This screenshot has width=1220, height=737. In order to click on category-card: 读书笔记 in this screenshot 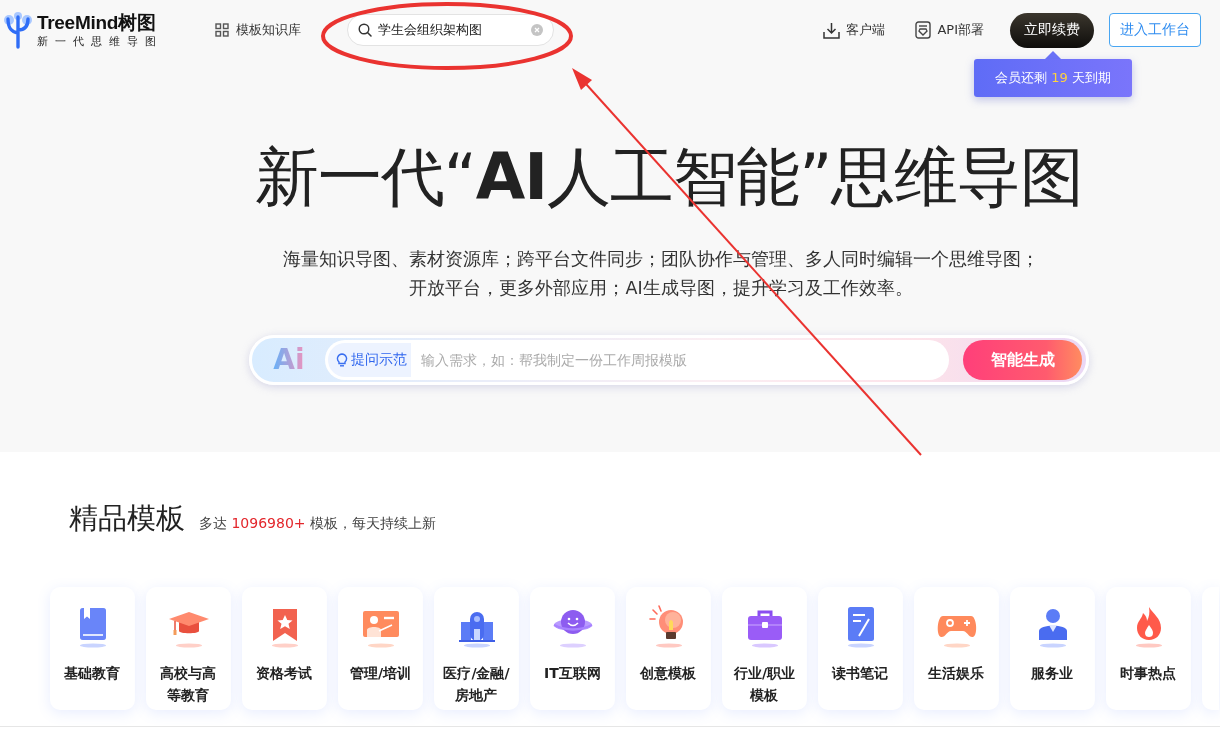, I will do `click(860, 648)`.